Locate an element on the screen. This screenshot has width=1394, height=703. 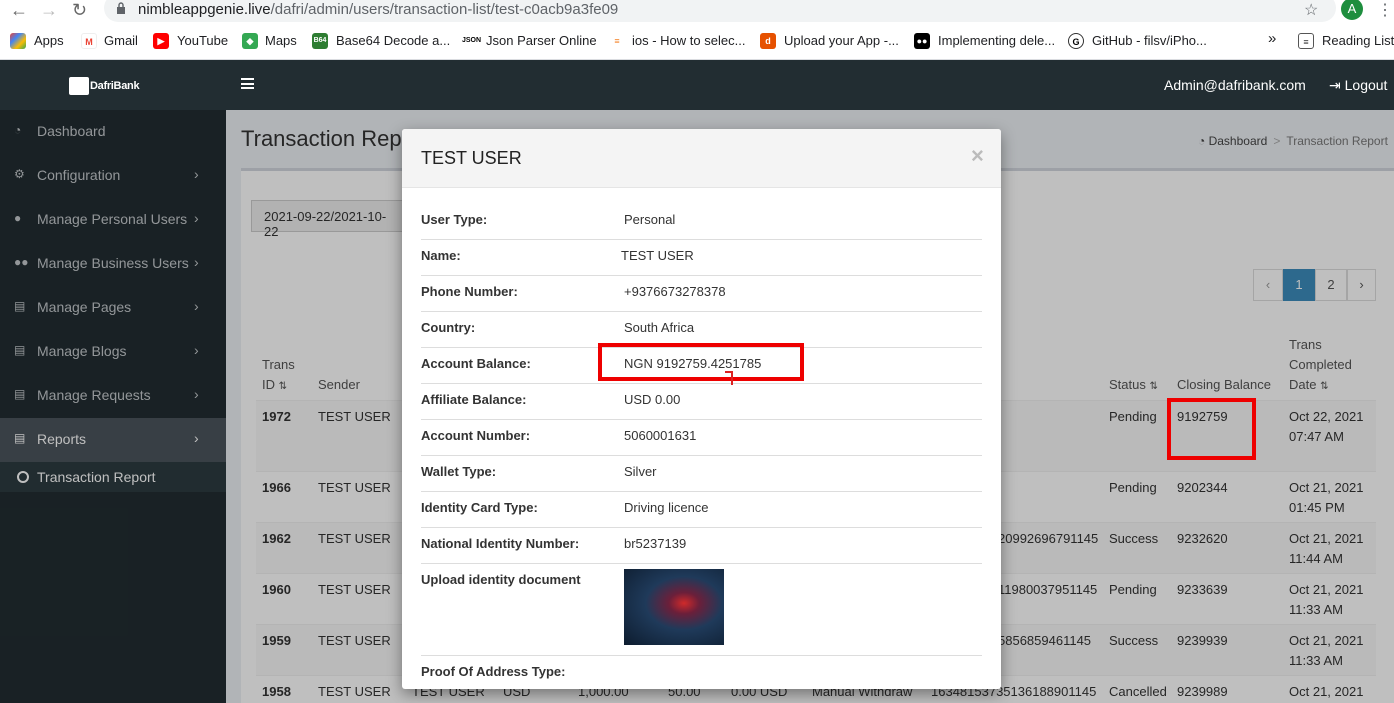
highlight-account-balance is located at coordinates (701, 362).